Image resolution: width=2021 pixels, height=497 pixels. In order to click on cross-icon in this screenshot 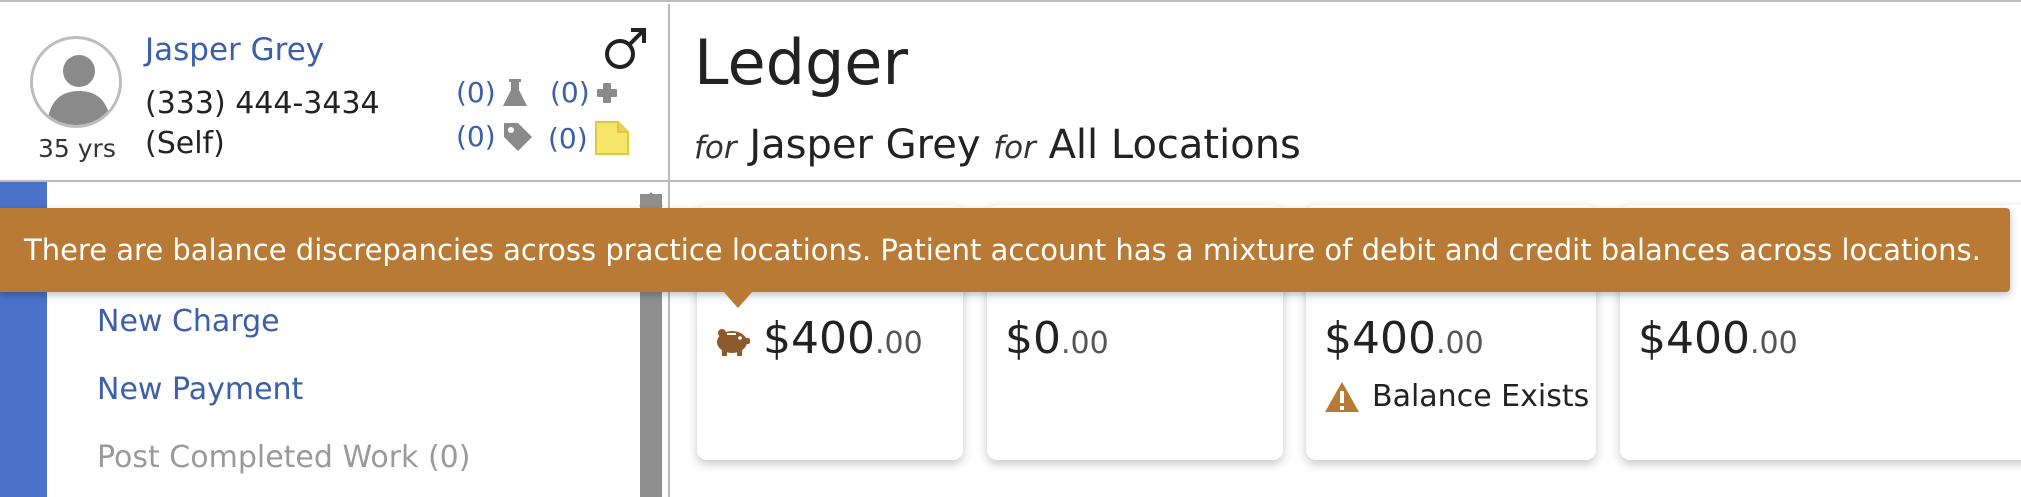, I will do `click(606, 92)`.